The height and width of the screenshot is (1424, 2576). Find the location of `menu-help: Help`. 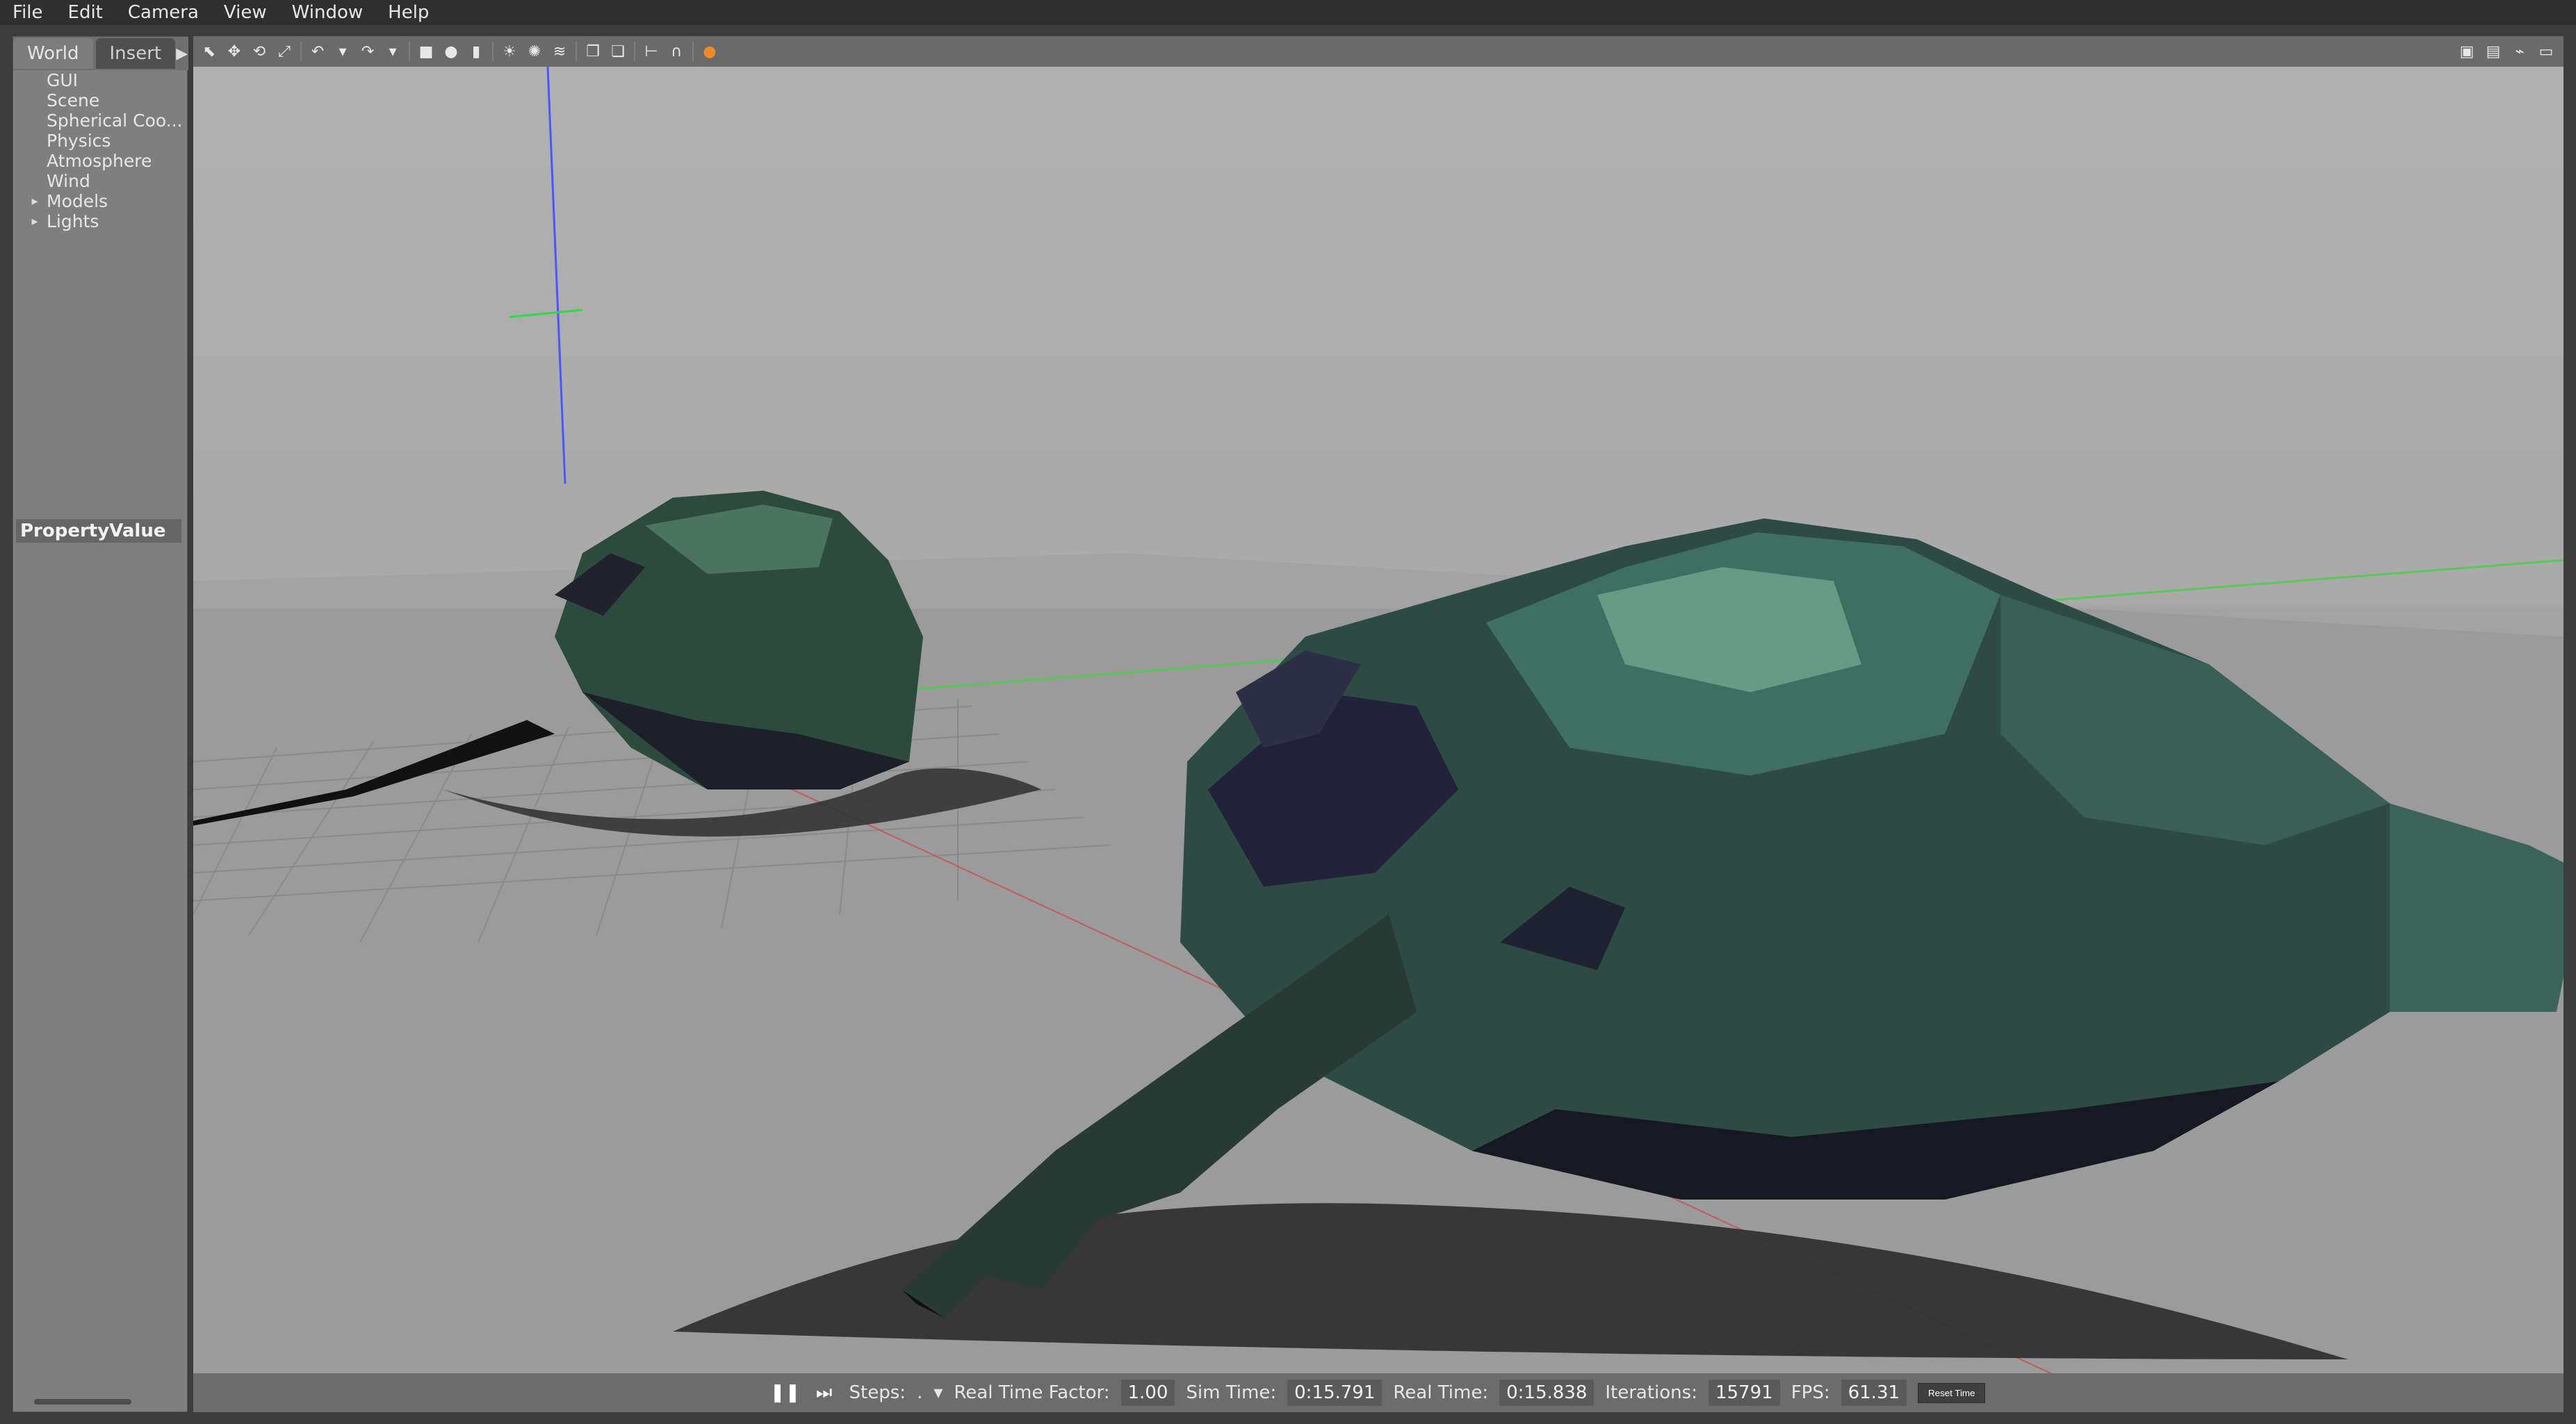

menu-help: Help is located at coordinates (408, 12).